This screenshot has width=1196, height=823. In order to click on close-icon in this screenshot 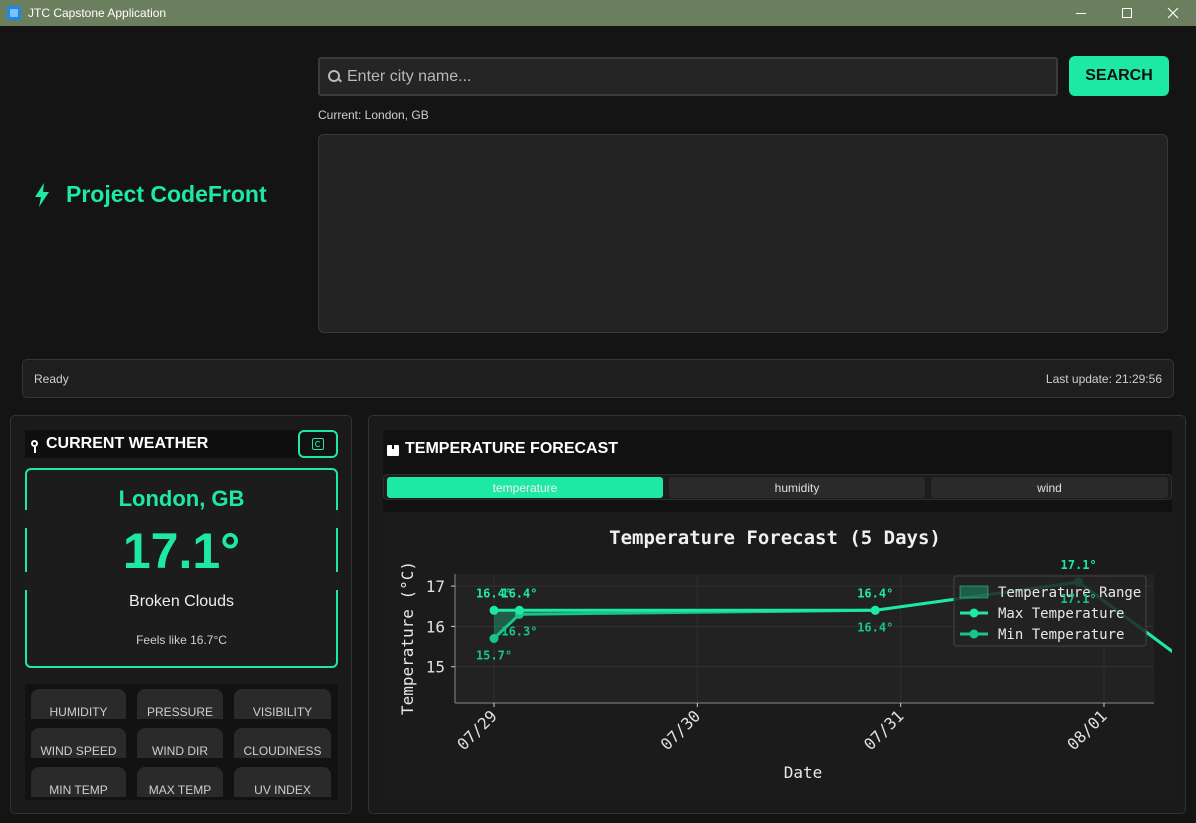, I will do `click(1173, 13)`.